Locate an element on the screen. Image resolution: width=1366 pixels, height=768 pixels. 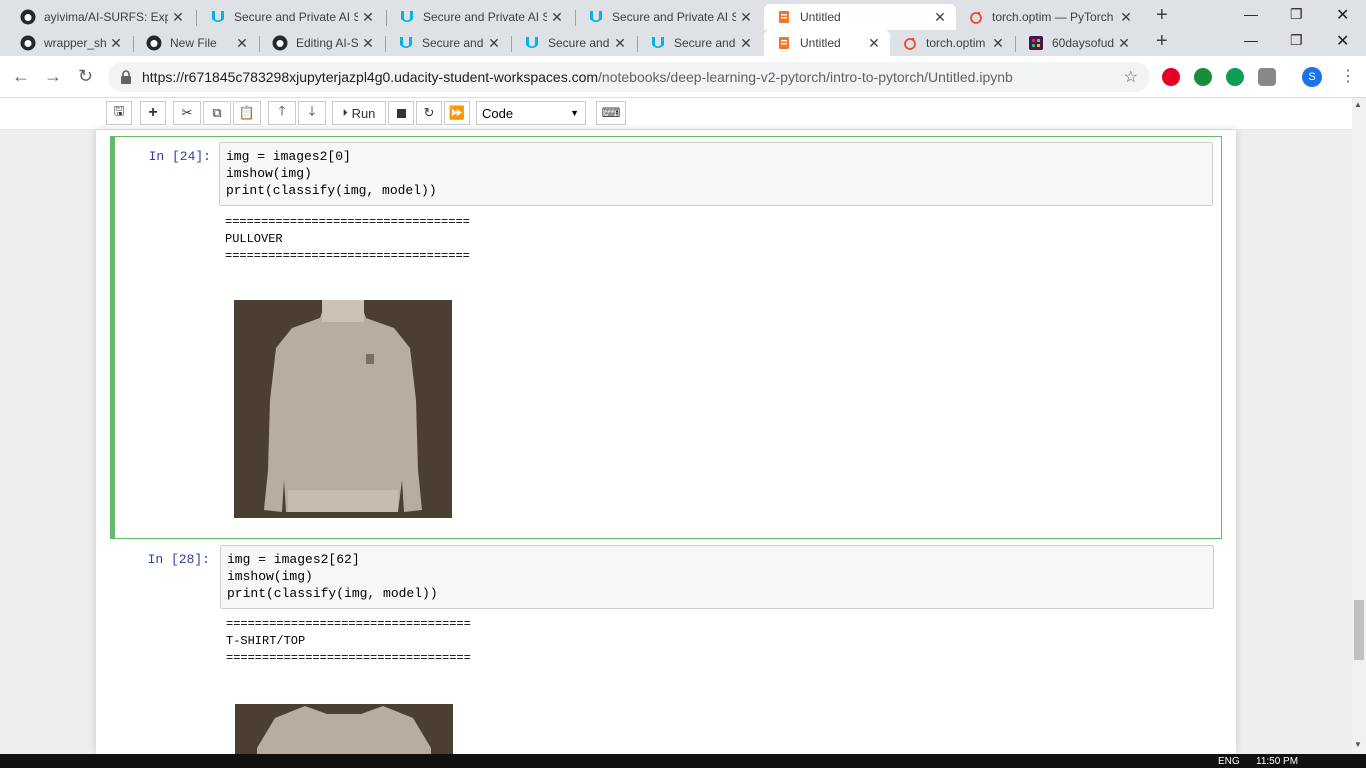
tab-label: Untitled is located at coordinates (820, 43).